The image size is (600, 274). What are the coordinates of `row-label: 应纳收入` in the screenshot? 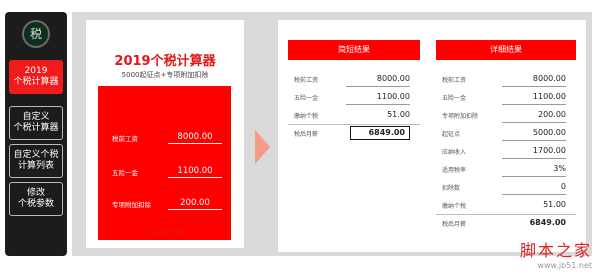 It's located at (454, 152).